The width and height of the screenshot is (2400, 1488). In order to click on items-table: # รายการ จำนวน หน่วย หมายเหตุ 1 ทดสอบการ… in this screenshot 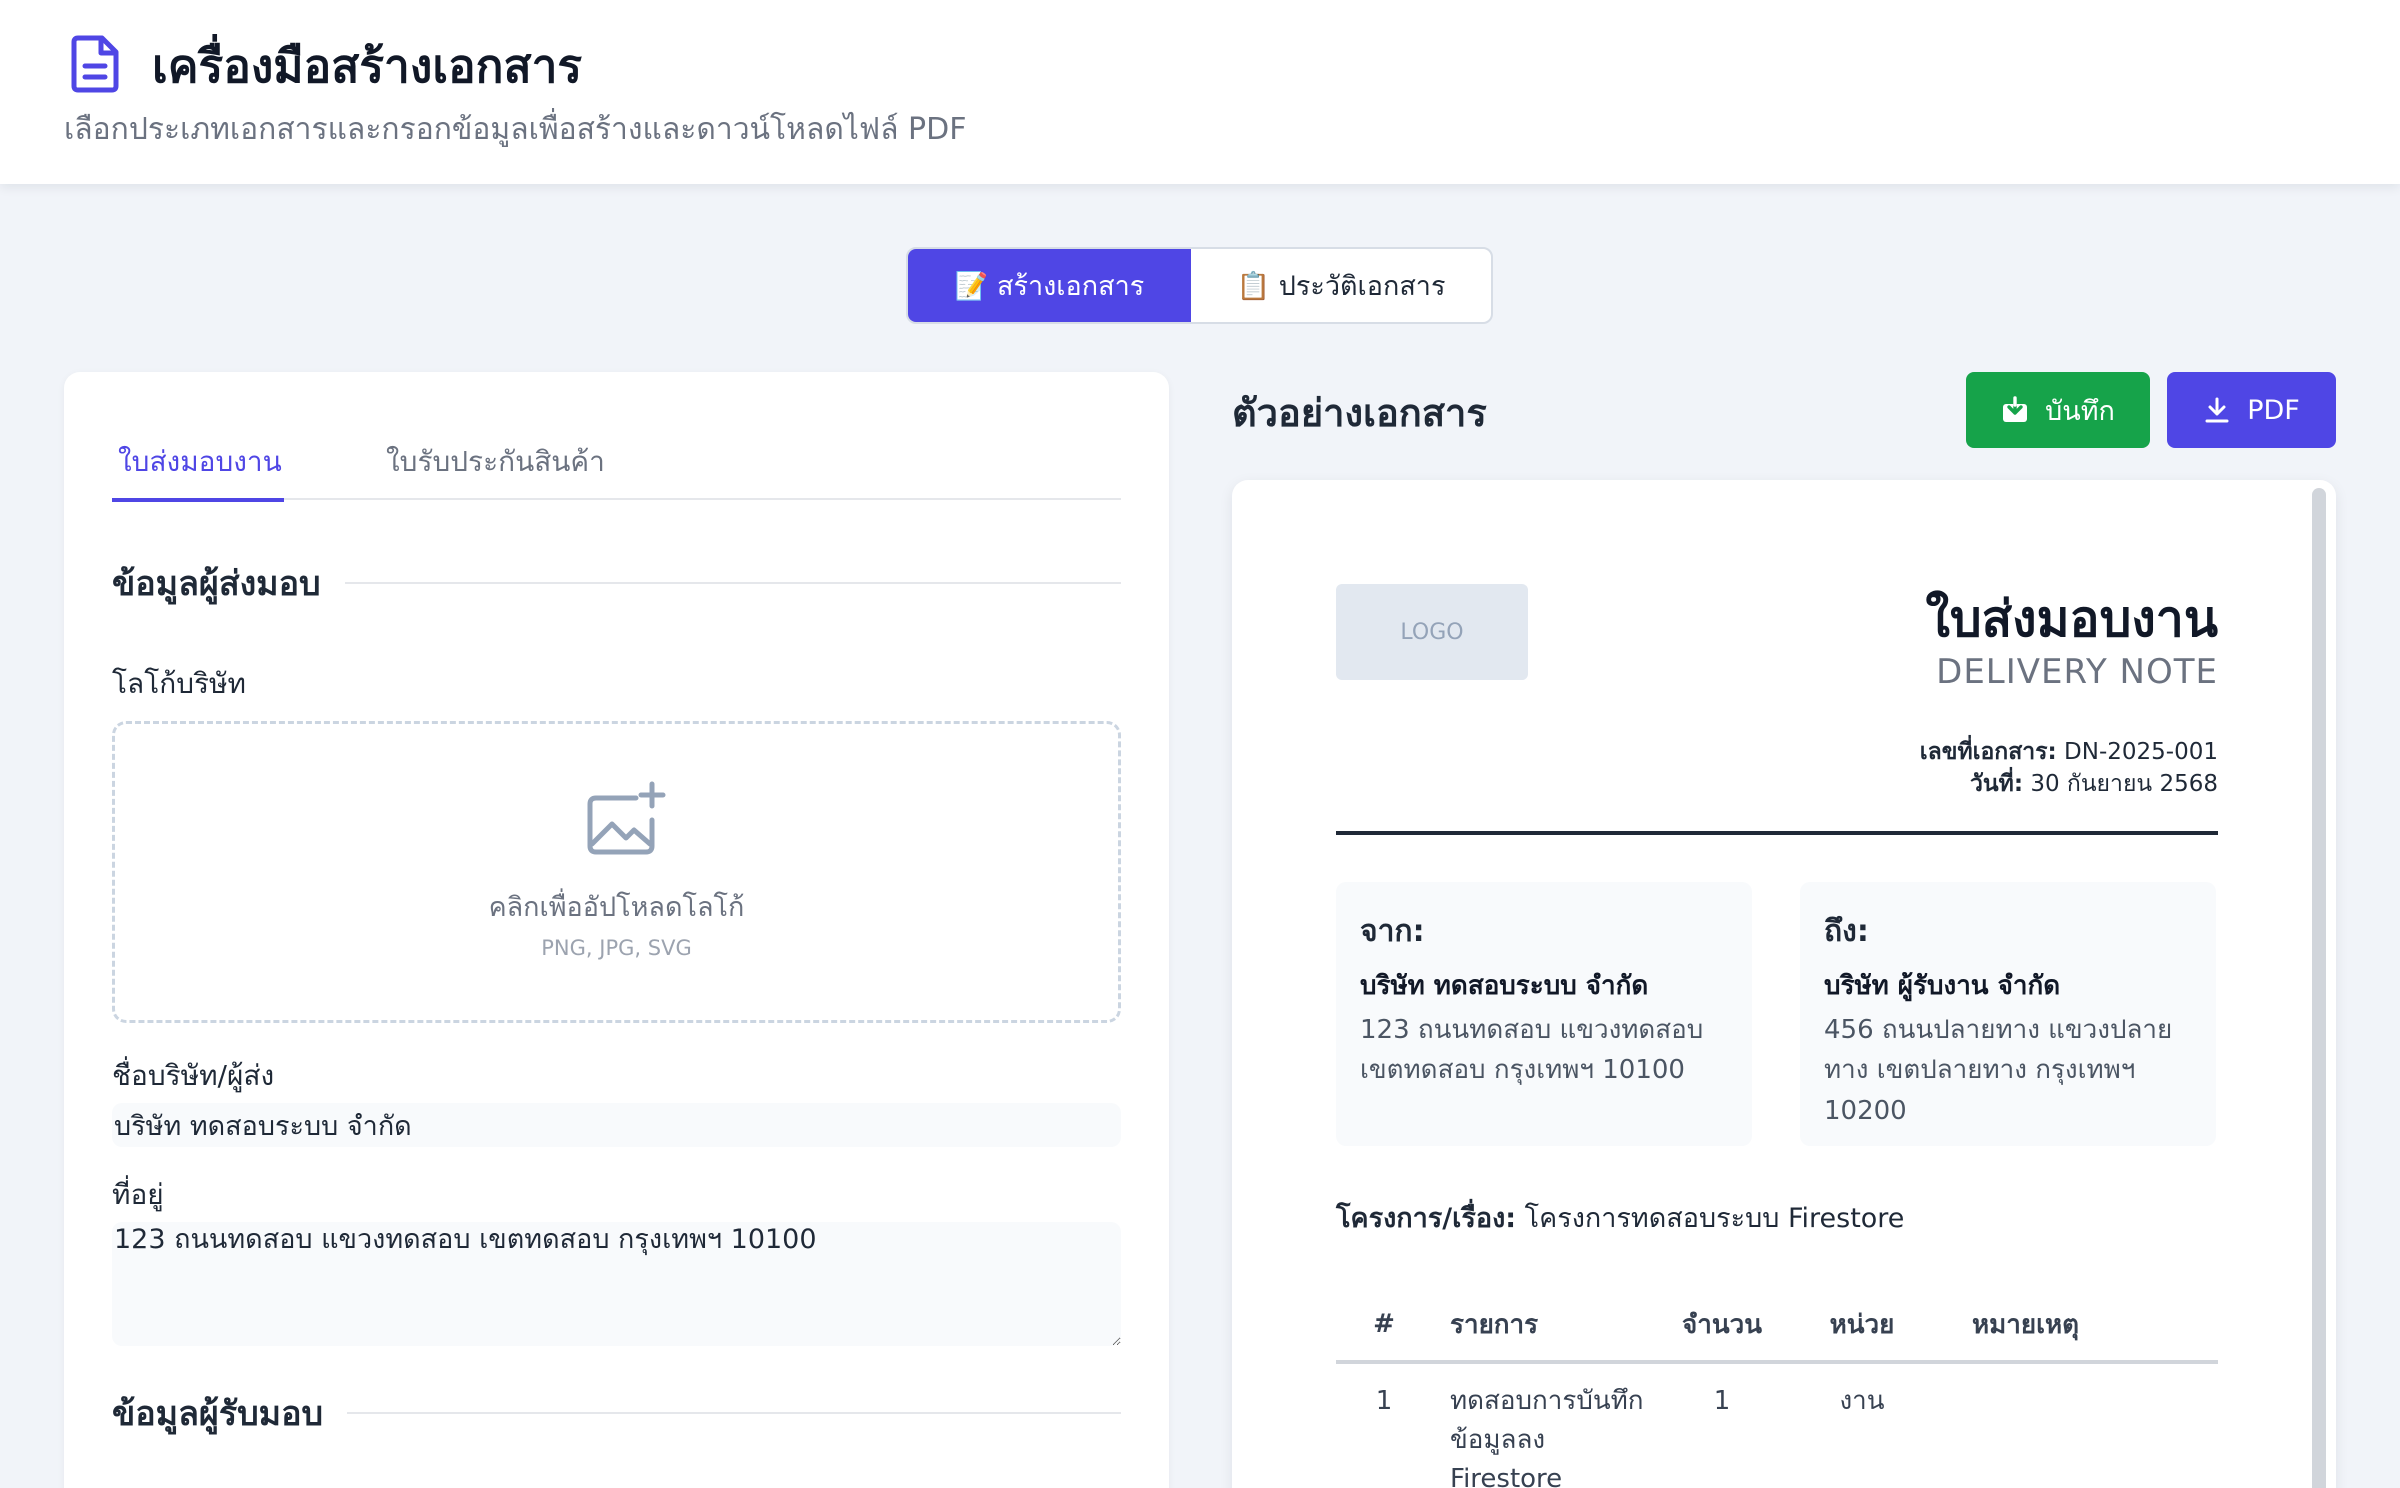, I will do `click(1777, 1388)`.